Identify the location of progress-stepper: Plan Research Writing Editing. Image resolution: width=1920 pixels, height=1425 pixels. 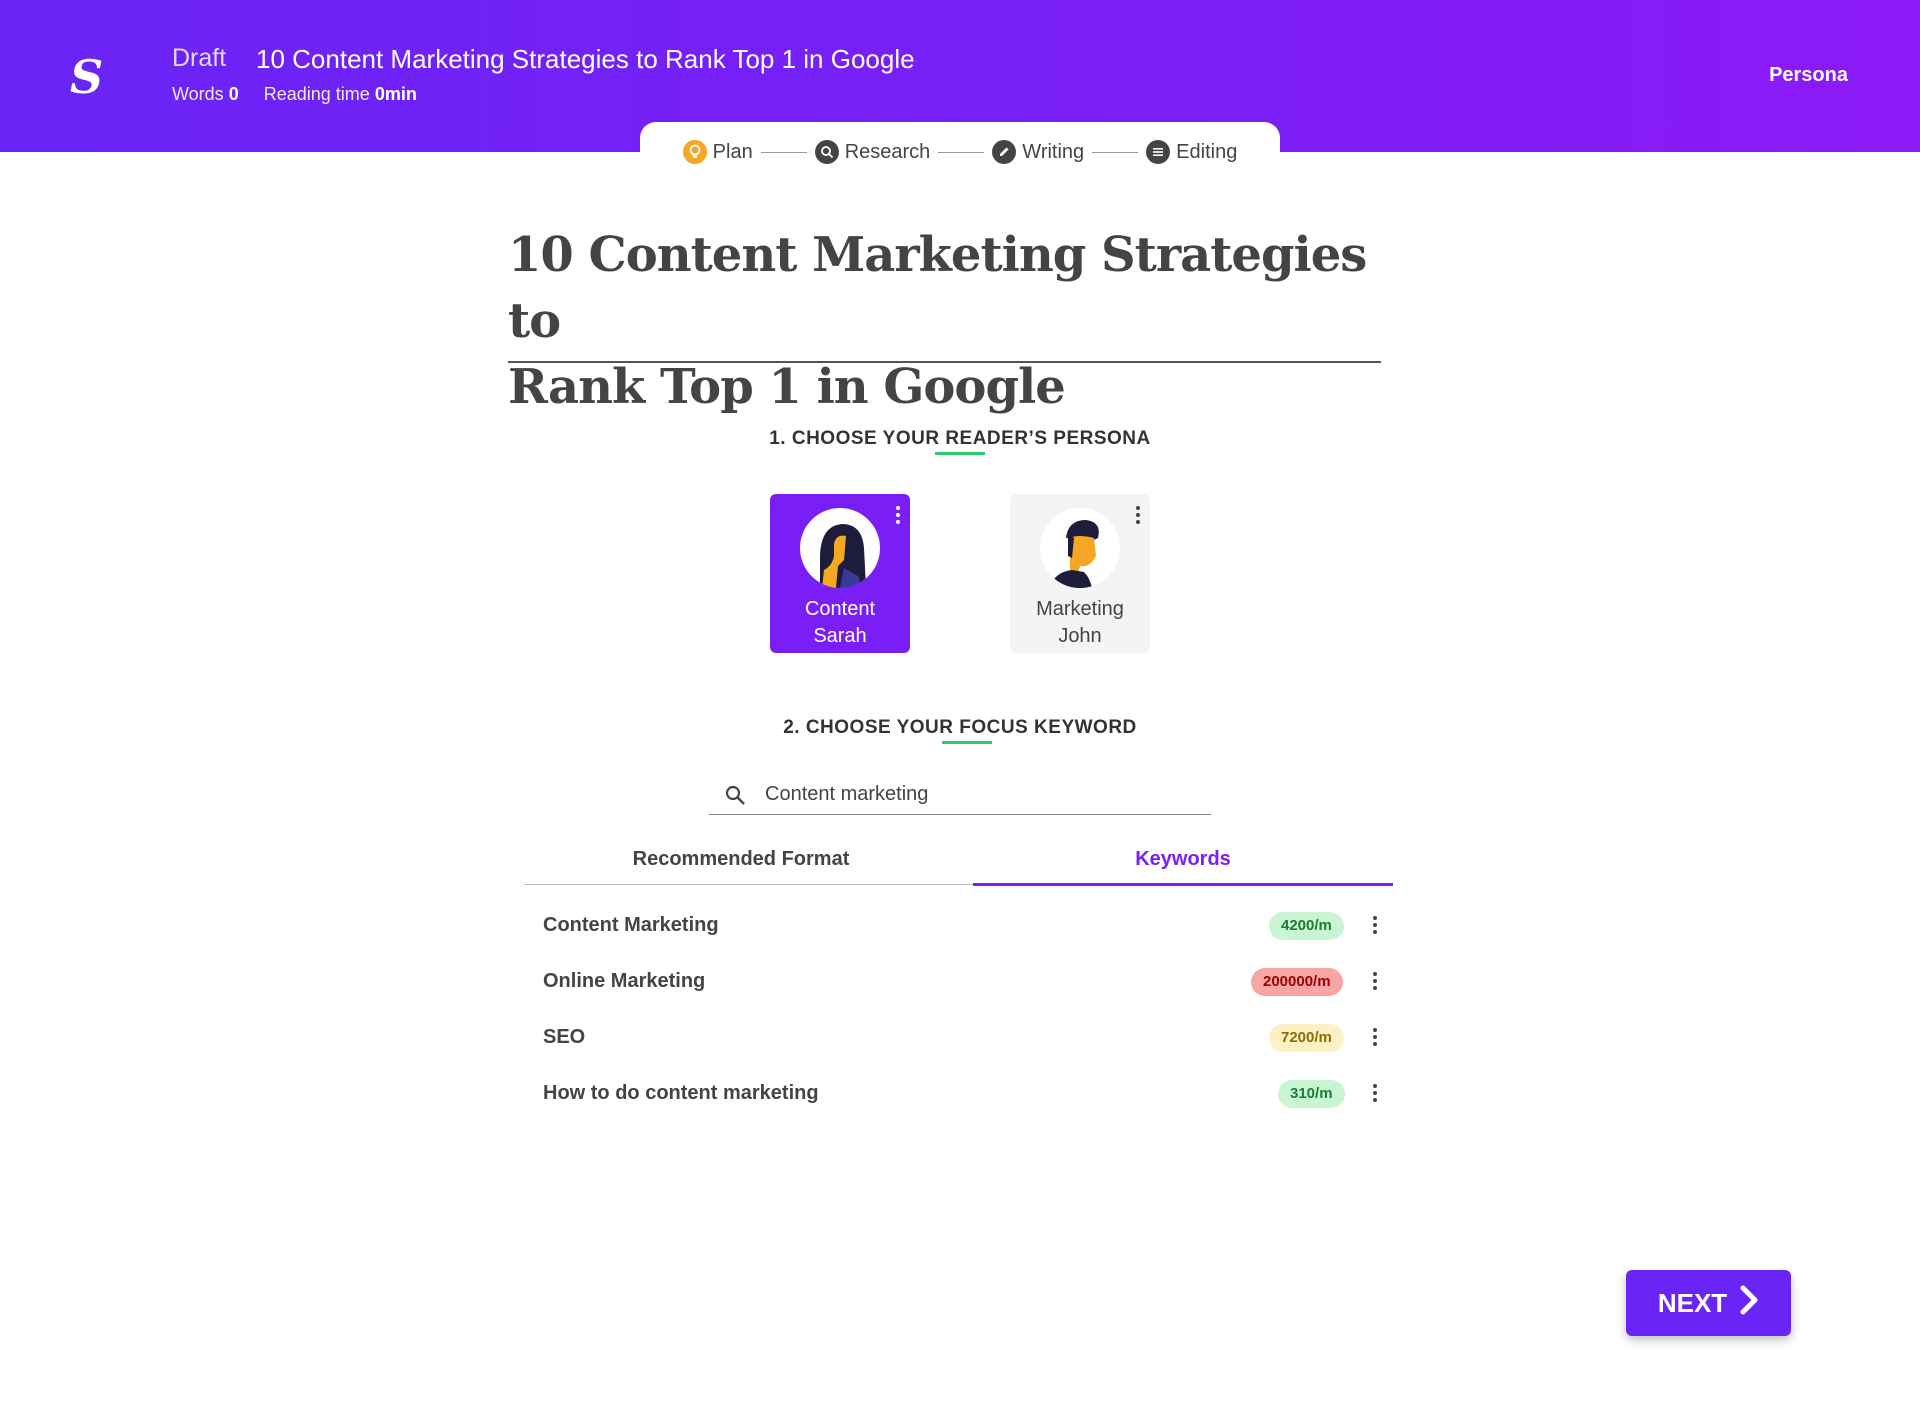
(960, 152).